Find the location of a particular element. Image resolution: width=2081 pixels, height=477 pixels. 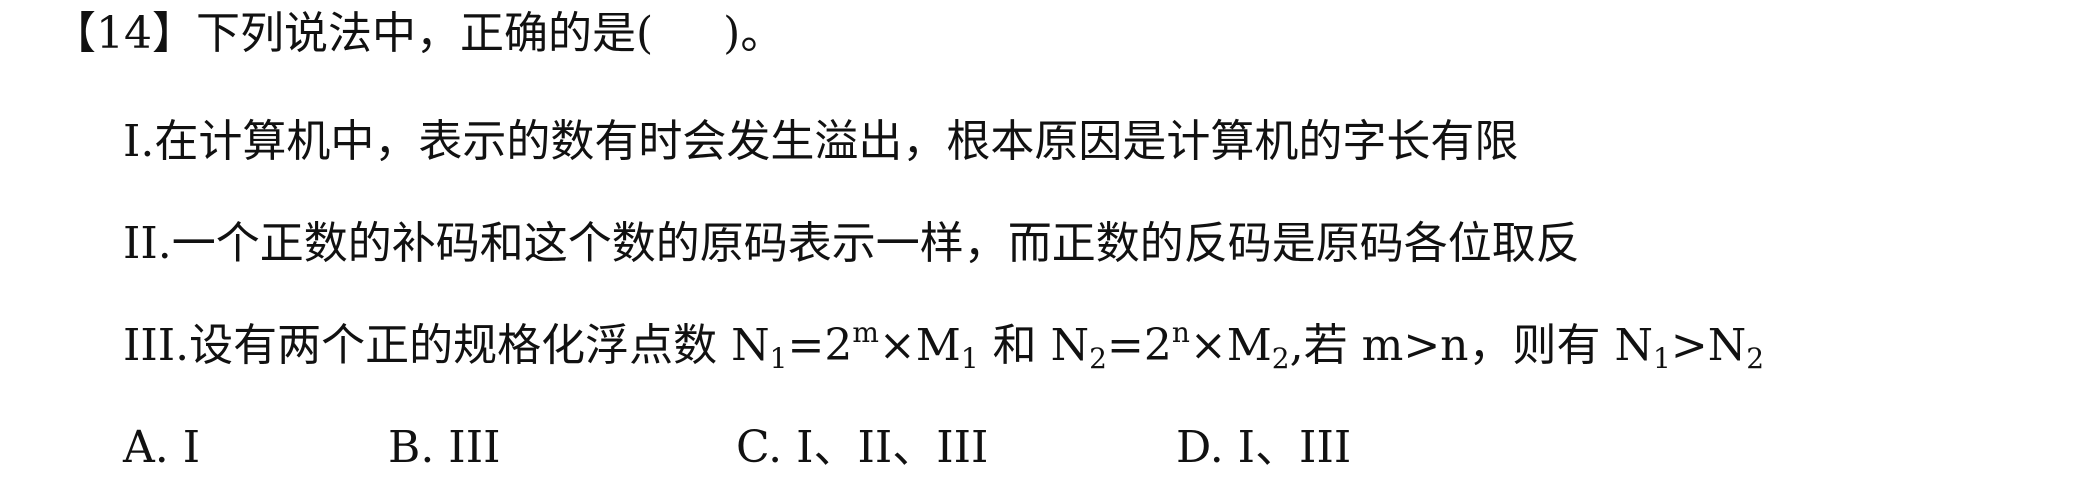

question-stem: 【14】下列说法中，正确的是( )。 is located at coordinates (418, 34).